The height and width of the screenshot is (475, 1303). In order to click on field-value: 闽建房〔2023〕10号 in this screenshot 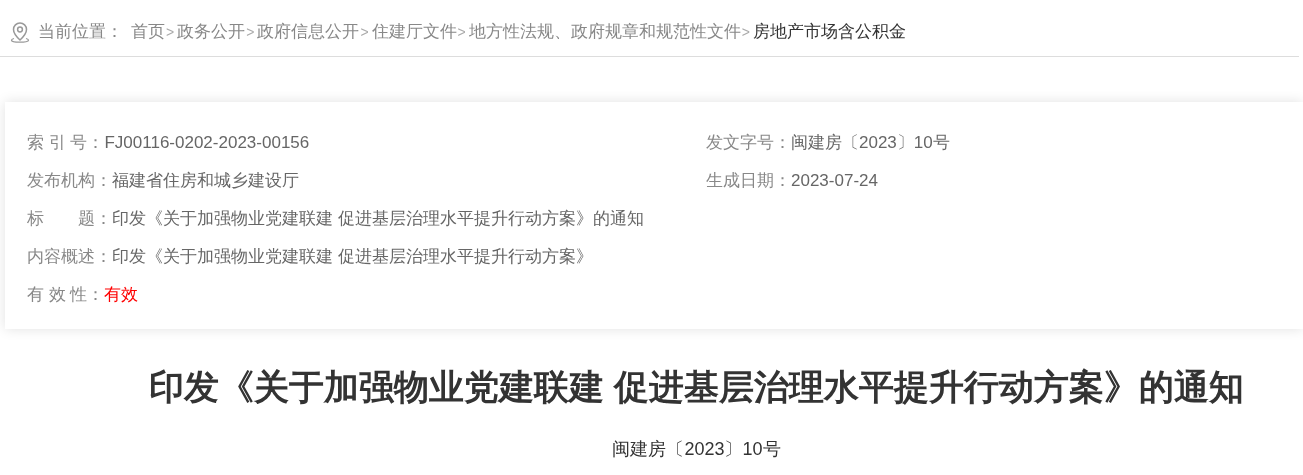, I will do `click(870, 143)`.